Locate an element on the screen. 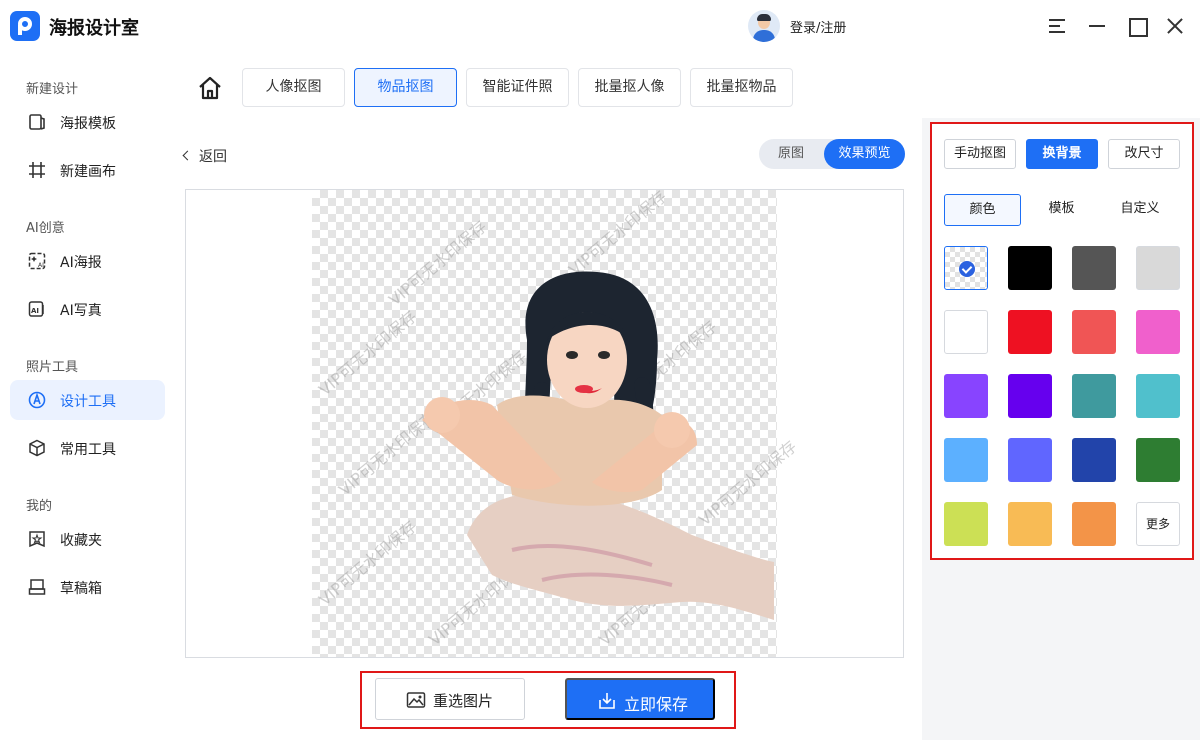 This screenshot has height=740, width=1200. sidebar-item-new-canvas: 新建画布 is located at coordinates (87, 170).